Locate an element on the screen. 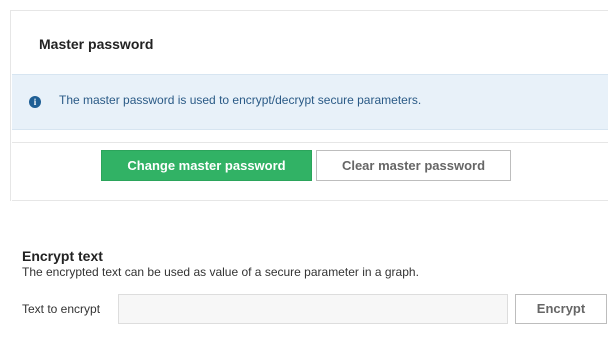 The image size is (608, 353). info-circle-icon: i is located at coordinates (35, 102).